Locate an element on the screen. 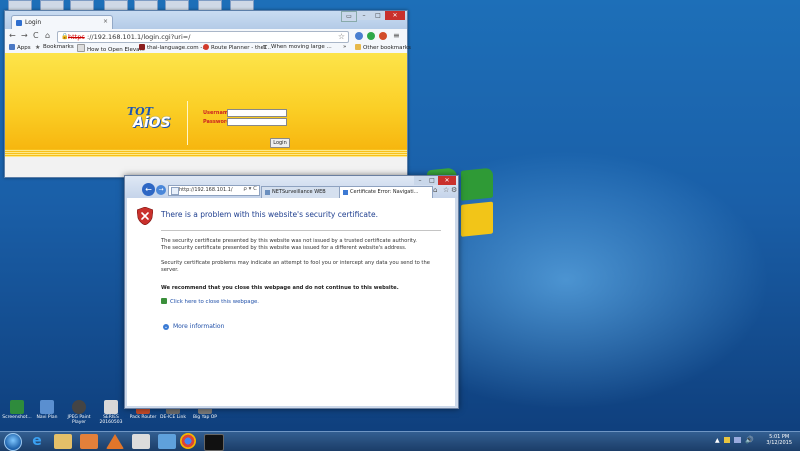 The height and width of the screenshot is (451, 800). vlc-icon is located at coordinates (115, 441).